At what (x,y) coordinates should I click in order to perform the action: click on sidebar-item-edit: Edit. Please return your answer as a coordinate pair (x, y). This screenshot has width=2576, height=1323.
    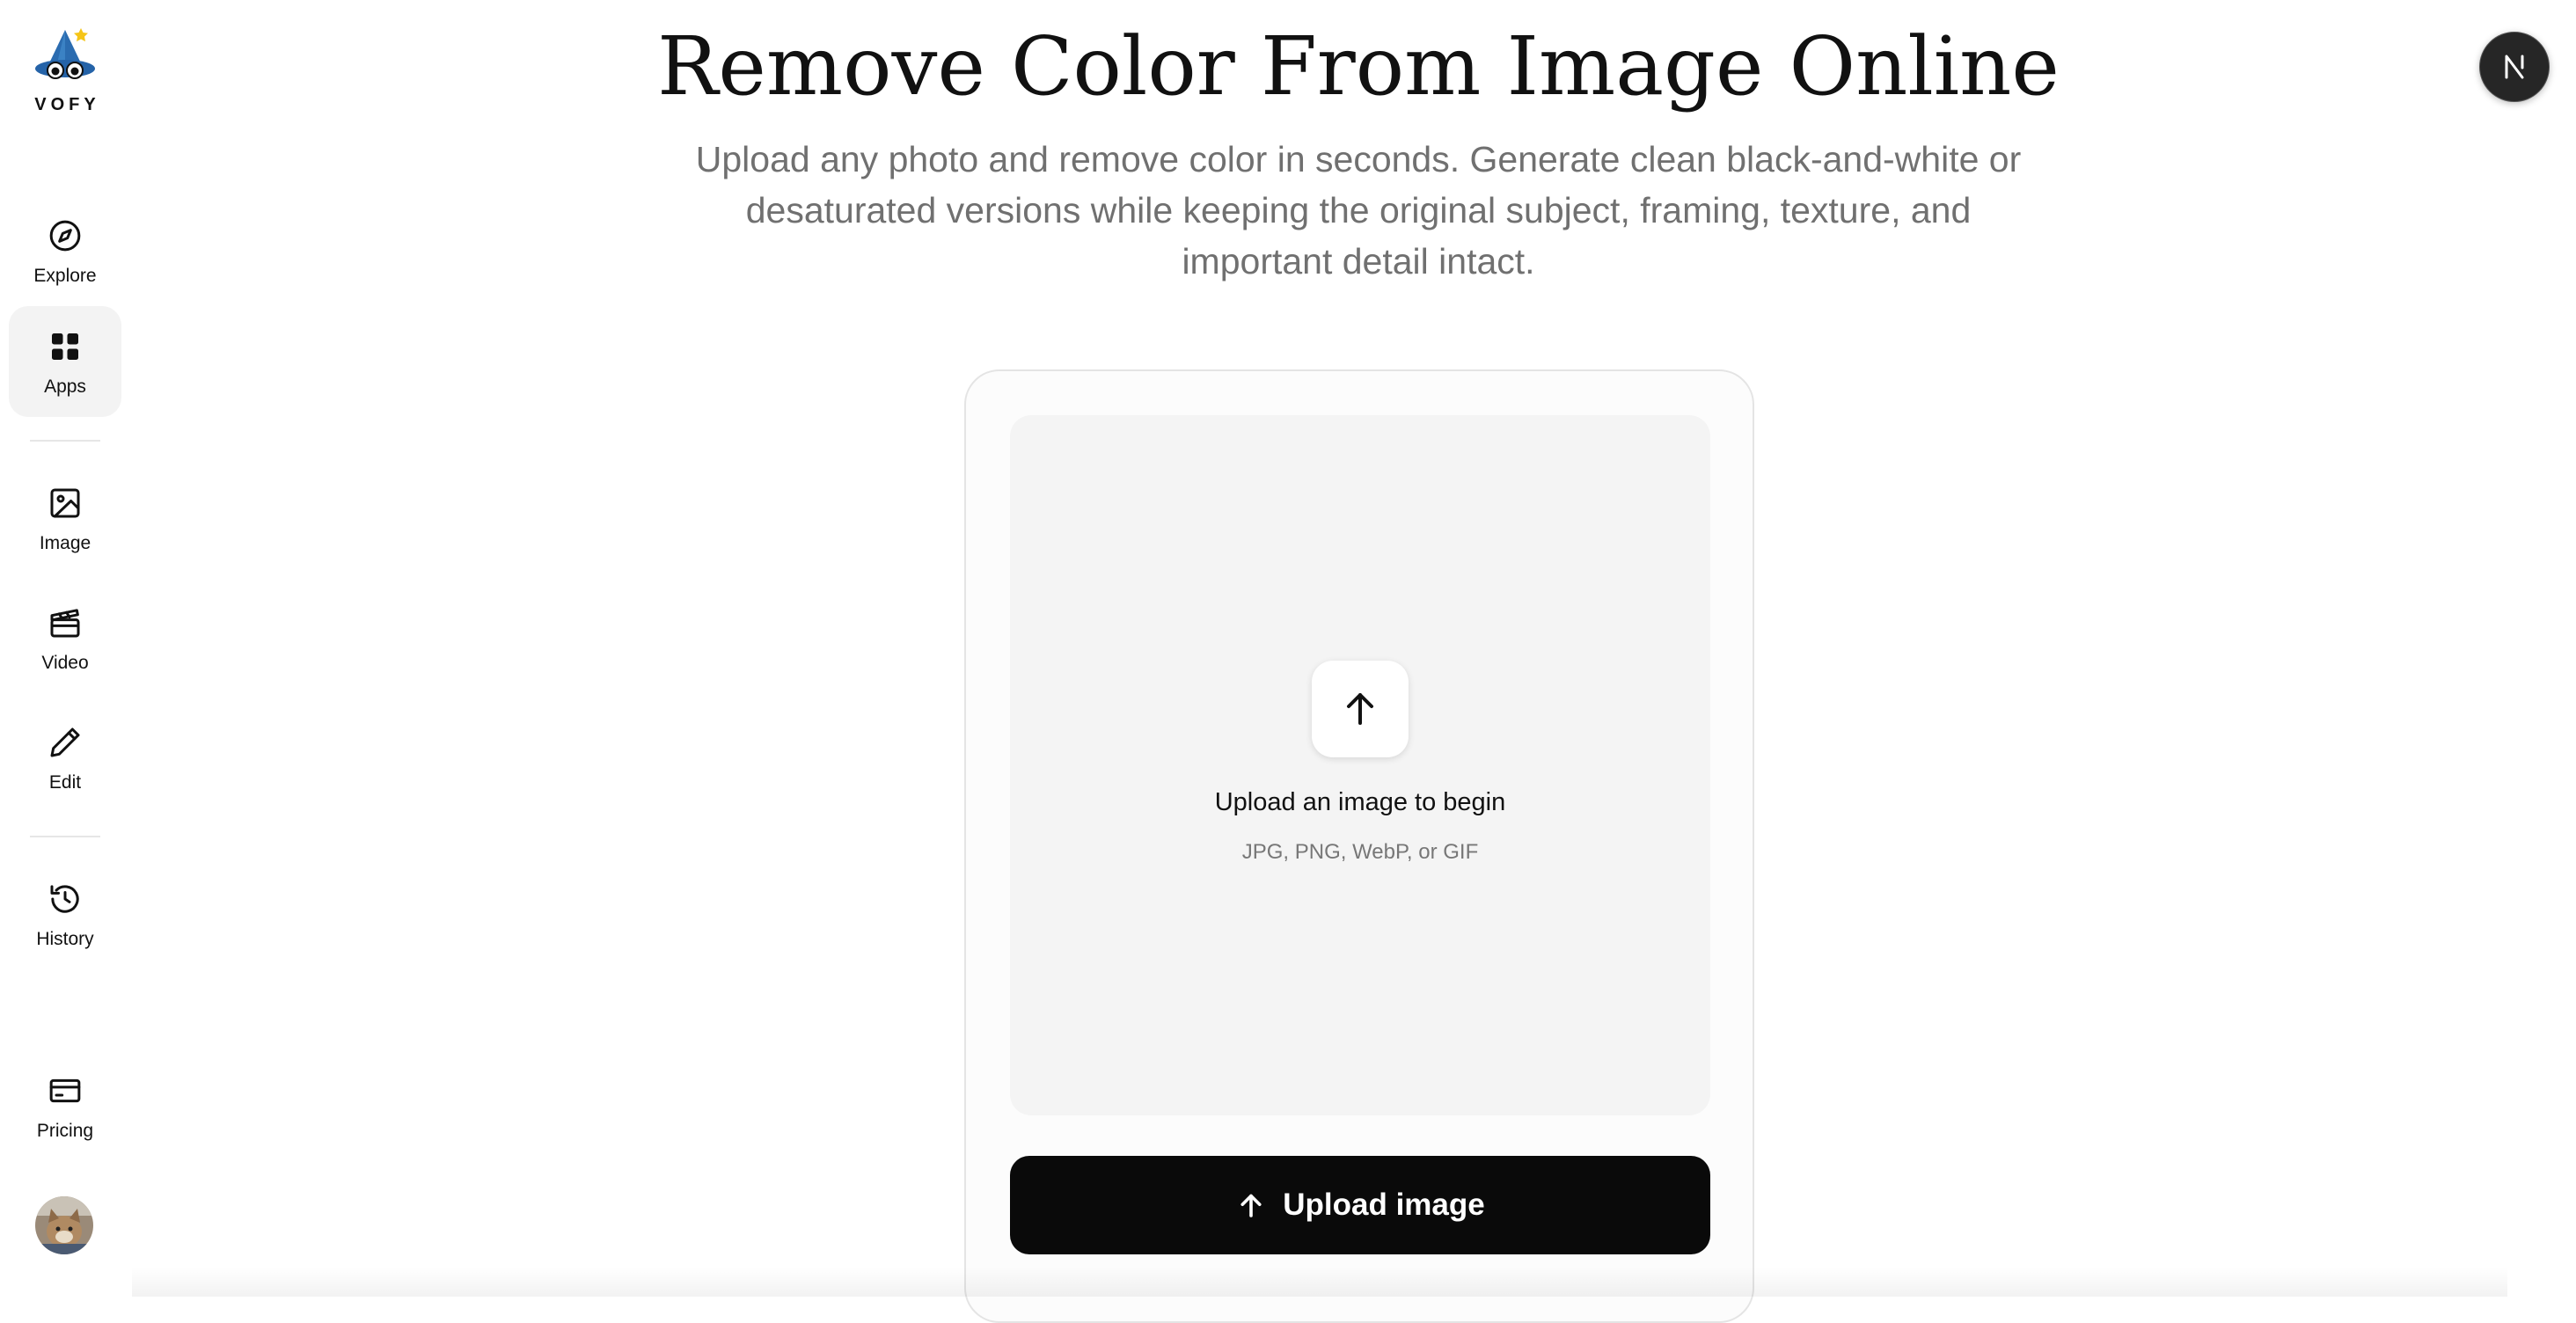
    Looking at the image, I should click on (65, 757).